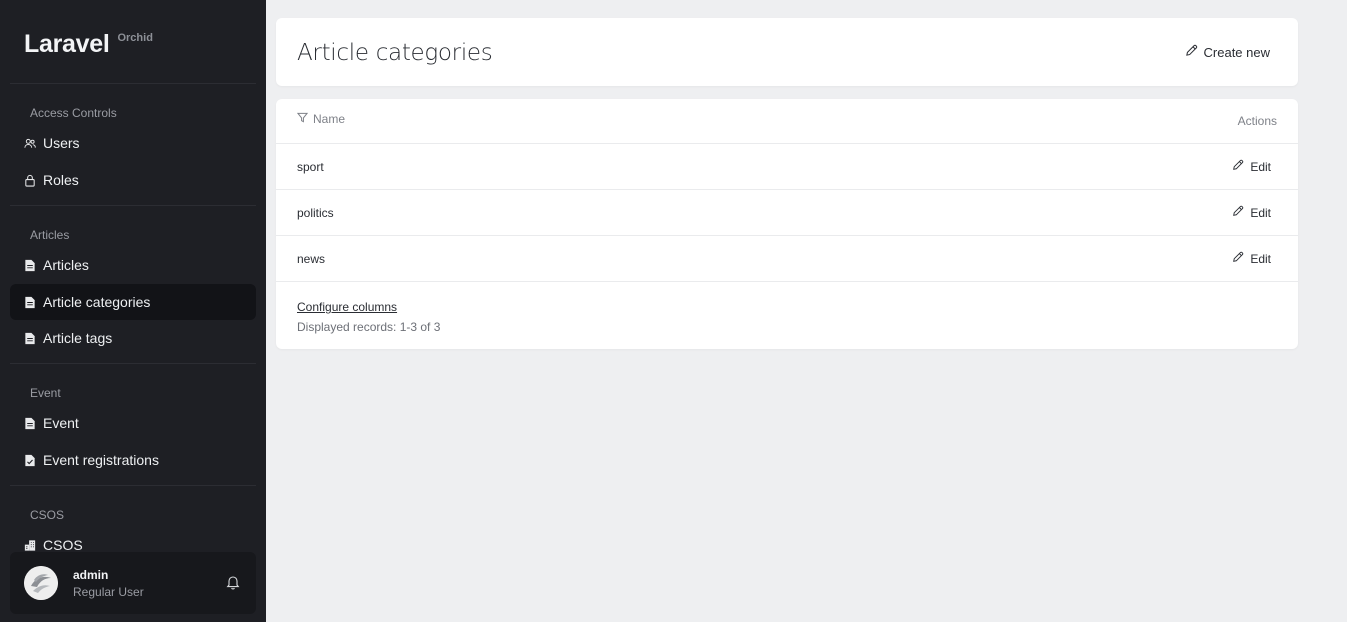 The width and height of the screenshot is (1347, 622). Describe the element at coordinates (787, 213) in the screenshot. I see `table-row: politics Edit` at that location.